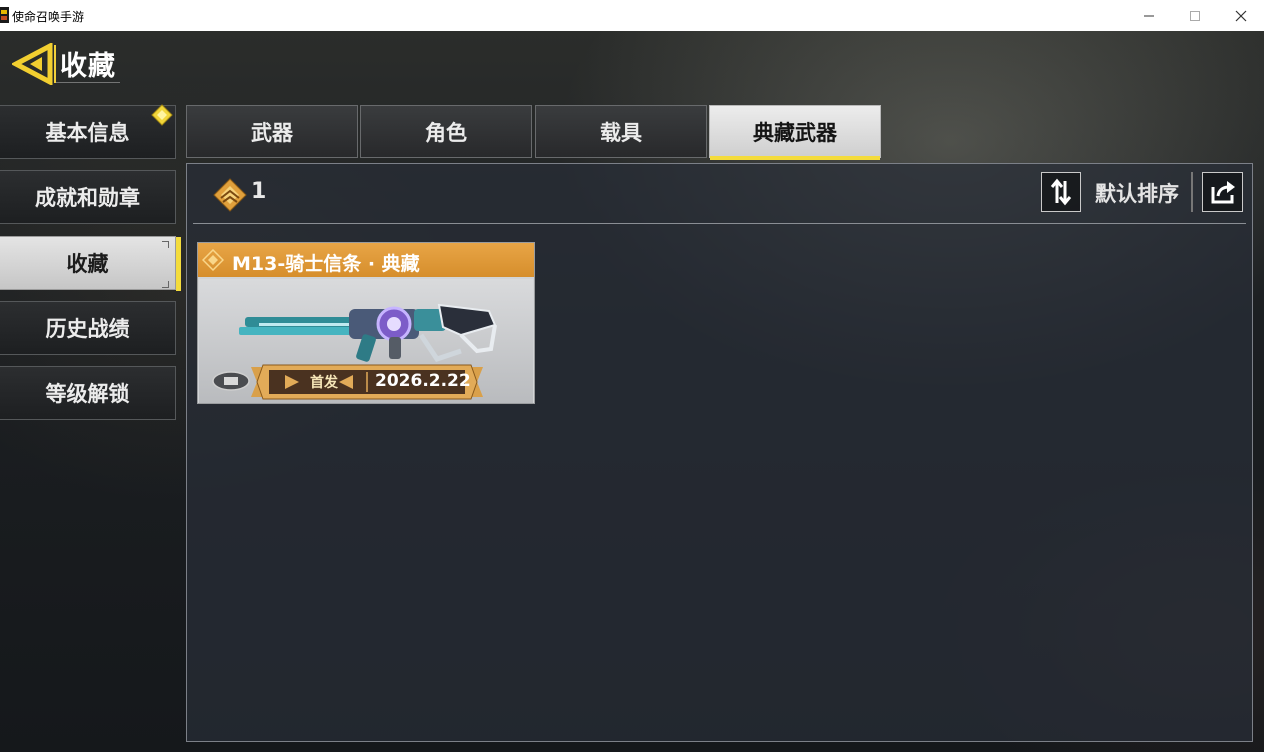 This screenshot has width=1264, height=752. I want to click on tab-characters: 角色, so click(446, 131).